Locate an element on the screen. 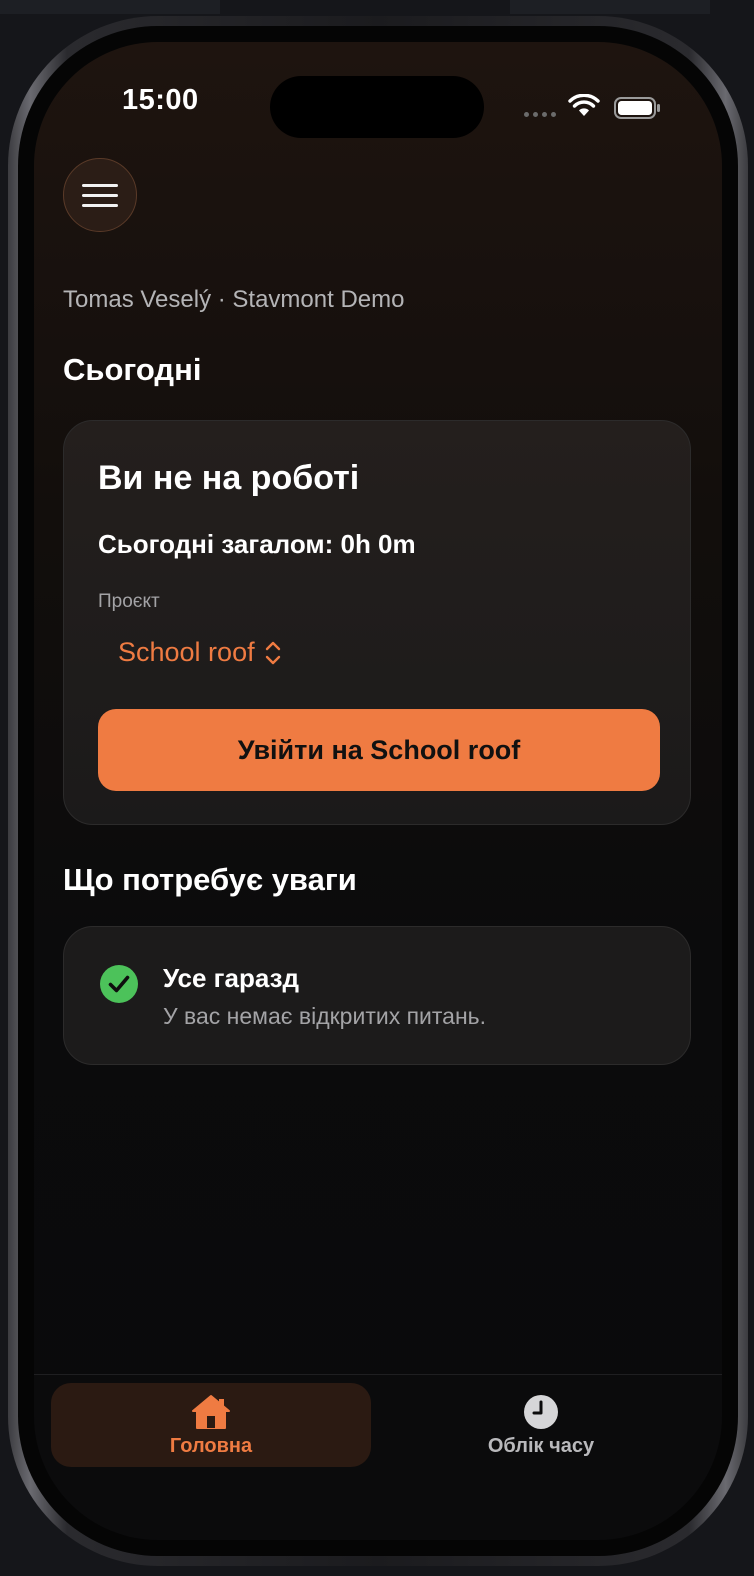 Image resolution: width=754 pixels, height=1576 pixels. menu-button is located at coordinates (100, 195).